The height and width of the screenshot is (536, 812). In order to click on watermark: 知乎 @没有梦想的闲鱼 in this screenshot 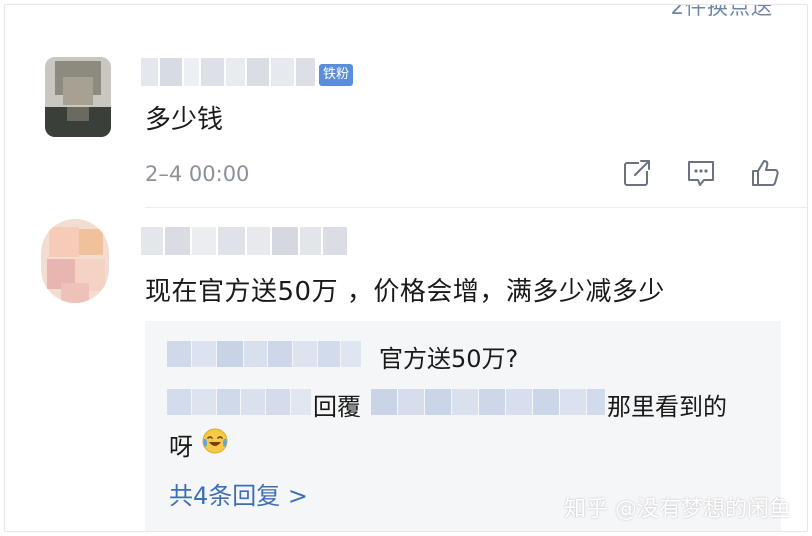, I will do `click(677, 509)`.